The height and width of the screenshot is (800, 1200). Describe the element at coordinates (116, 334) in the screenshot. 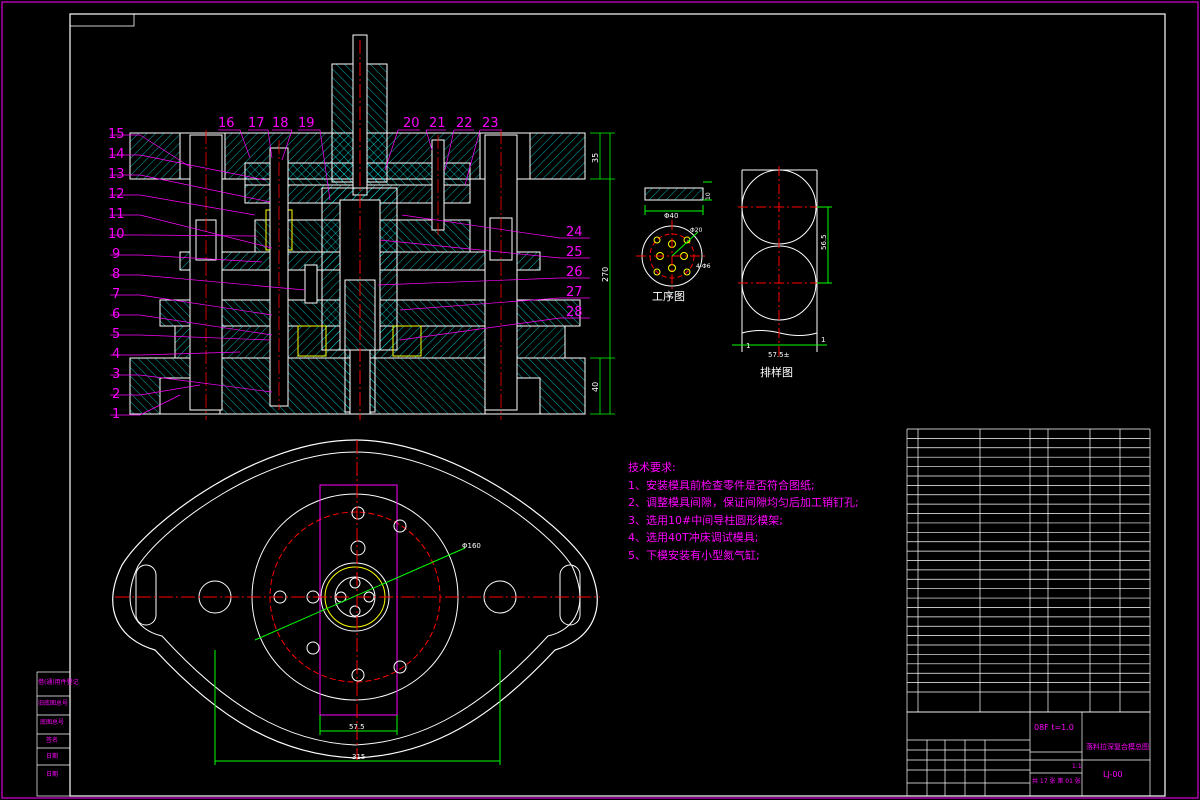

I see `part-label-5: 5` at that location.